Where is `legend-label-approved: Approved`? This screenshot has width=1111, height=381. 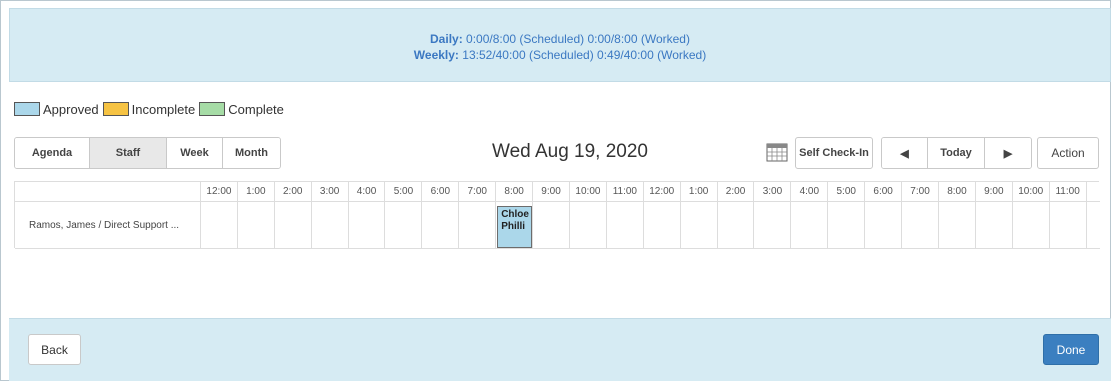 legend-label-approved: Approved is located at coordinates (71, 109).